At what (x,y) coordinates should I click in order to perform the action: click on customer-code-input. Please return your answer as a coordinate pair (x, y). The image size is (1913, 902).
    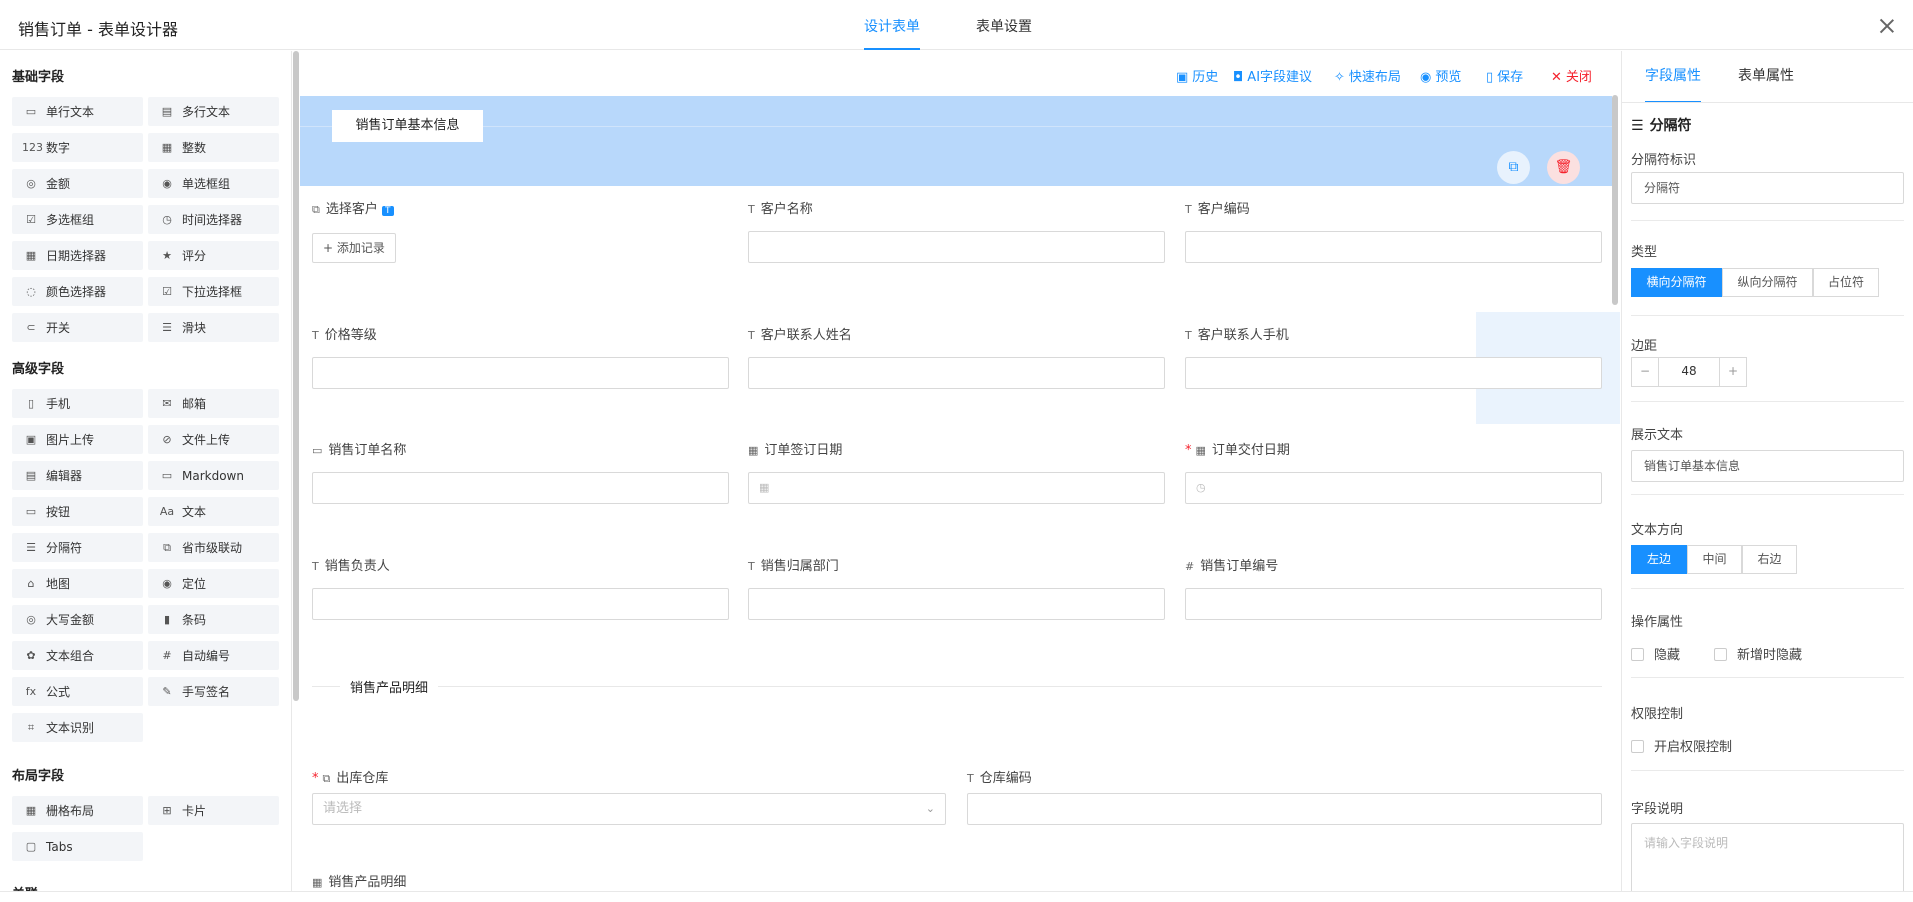
    Looking at the image, I should click on (1393, 247).